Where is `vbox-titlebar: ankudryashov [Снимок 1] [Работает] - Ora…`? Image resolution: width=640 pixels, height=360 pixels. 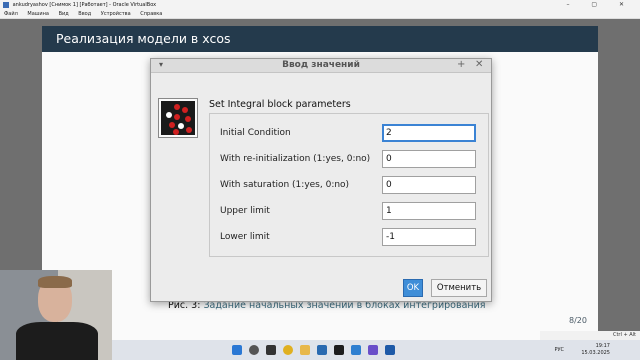 vbox-titlebar: ankudryashov [Снимок 1] [Работает] - Ora… is located at coordinates (320, 5).